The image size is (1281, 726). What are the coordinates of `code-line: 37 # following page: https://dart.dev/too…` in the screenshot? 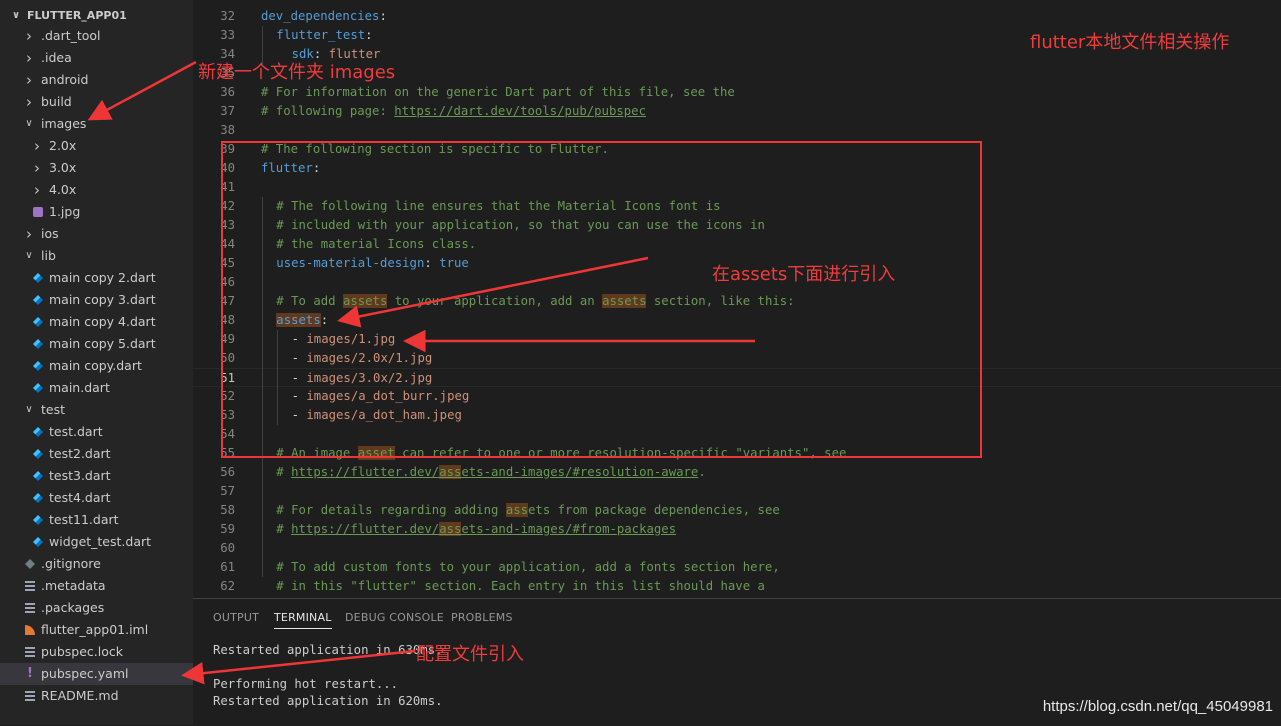 It's located at (737, 111).